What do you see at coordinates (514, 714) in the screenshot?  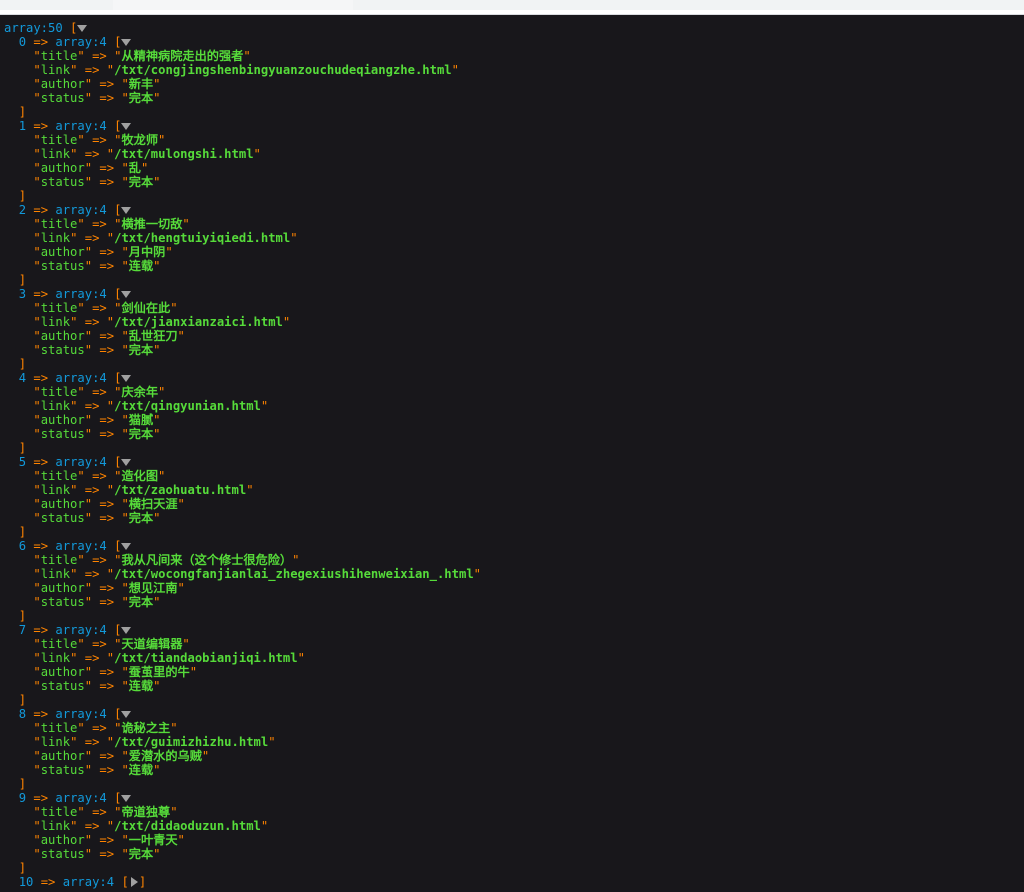 I see `entry-header-line: 8 => array:4 [` at bounding box center [514, 714].